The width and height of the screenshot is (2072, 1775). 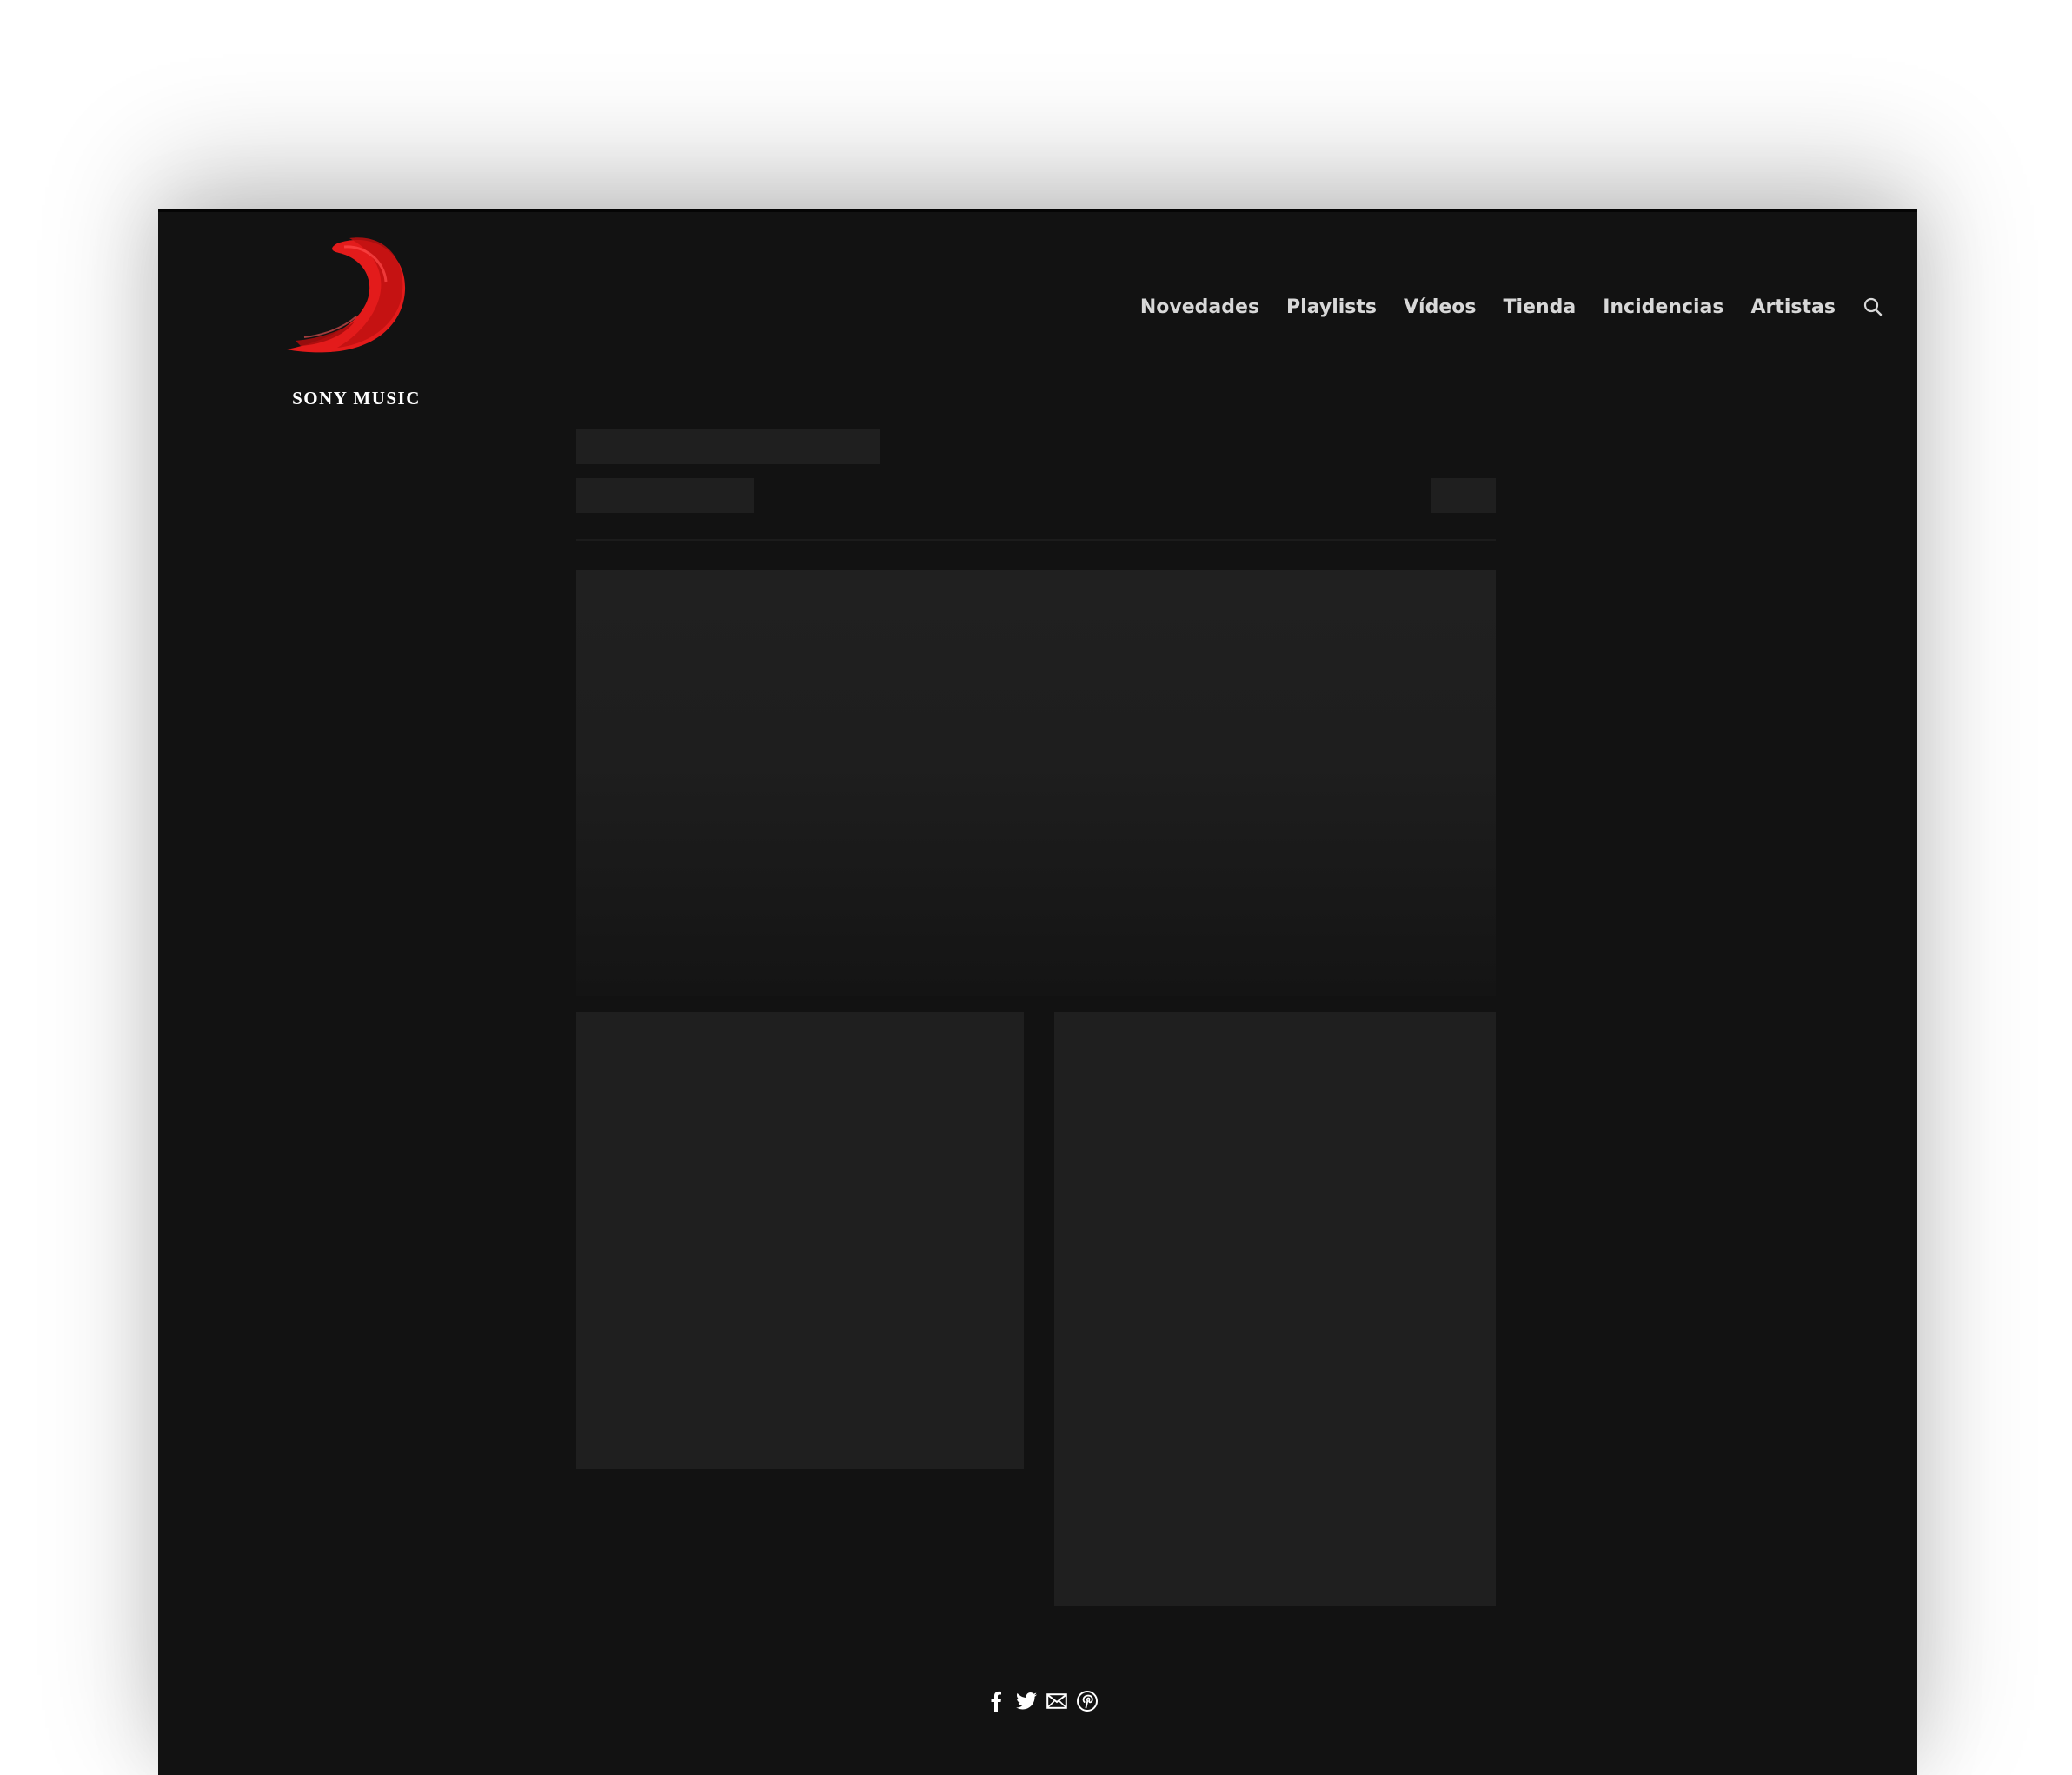 What do you see at coordinates (1663, 307) in the screenshot?
I see `nav-item-incidencias: Incidencias` at bounding box center [1663, 307].